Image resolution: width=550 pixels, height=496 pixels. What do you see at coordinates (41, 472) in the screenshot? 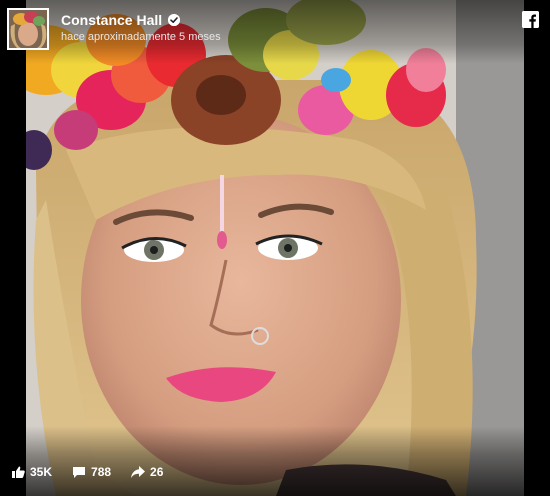
I see `likes-count: 35K` at bounding box center [41, 472].